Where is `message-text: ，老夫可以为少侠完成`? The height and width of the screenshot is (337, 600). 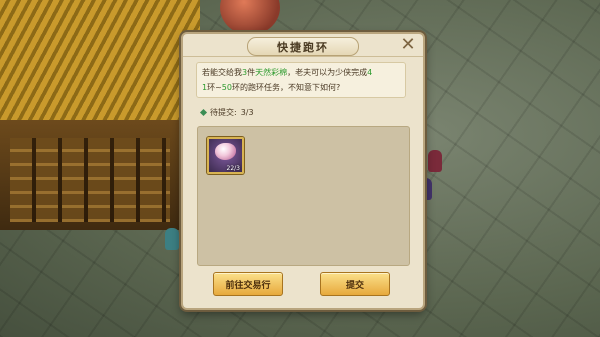 message-text: ，老夫可以为少侠完成 is located at coordinates (327, 72).